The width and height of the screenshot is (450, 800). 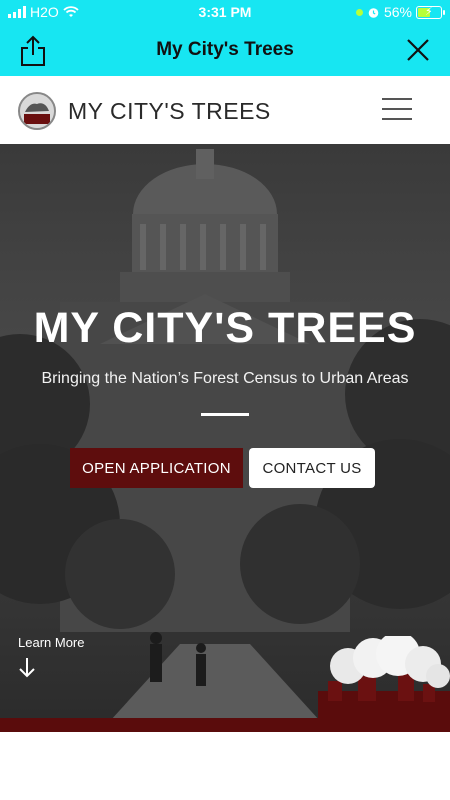 What do you see at coordinates (169, 111) in the screenshot?
I see `site-brand-name: MY CITY'S TREES` at bounding box center [169, 111].